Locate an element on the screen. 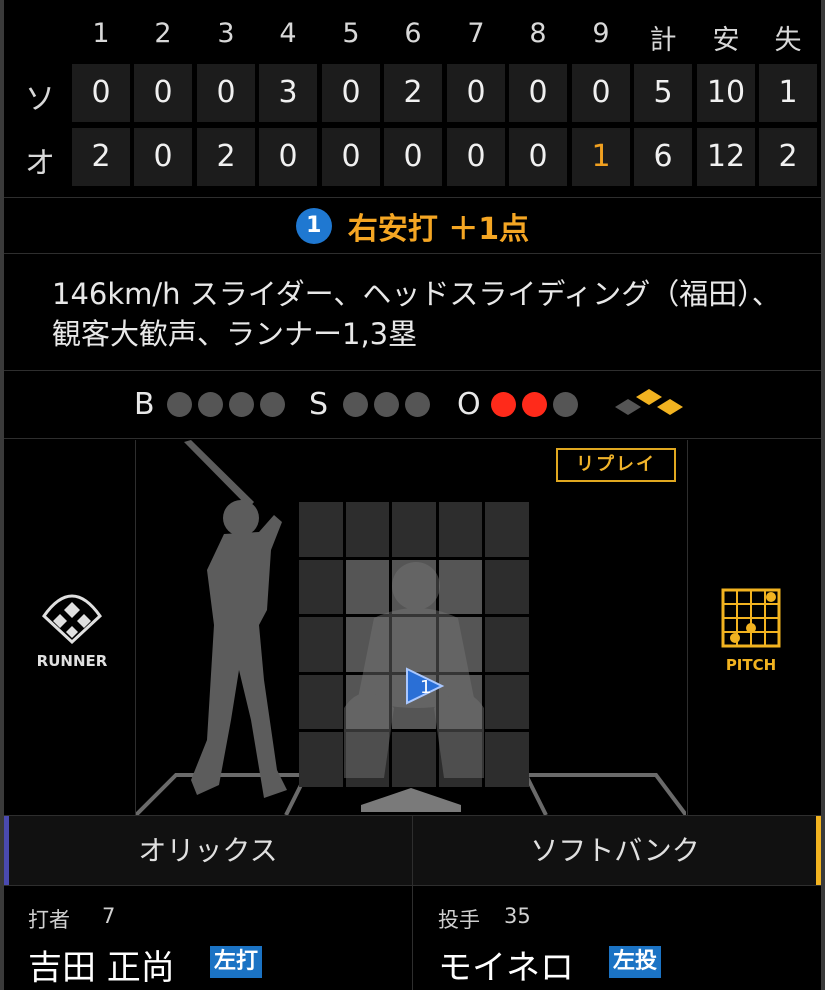 This screenshot has height=990, width=825. pitch-label: PITCH is located at coordinates (751, 665).